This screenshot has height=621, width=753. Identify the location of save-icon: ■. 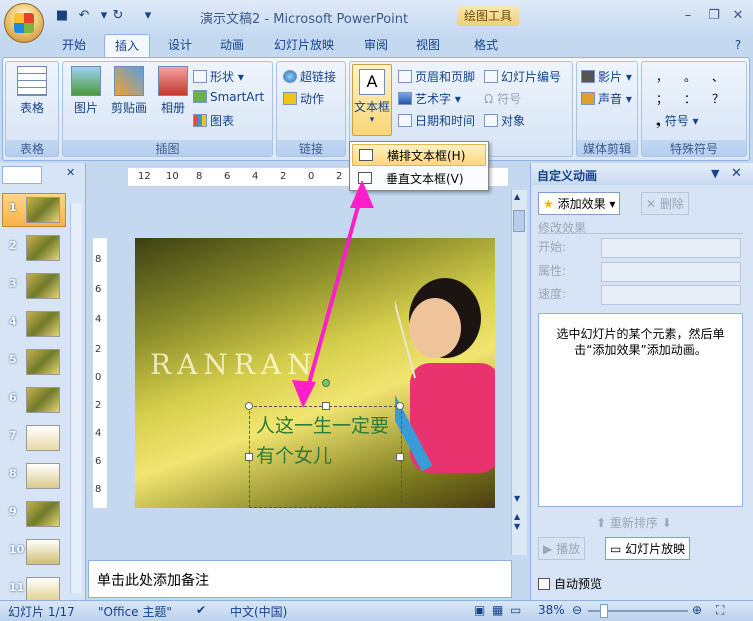
(62, 16).